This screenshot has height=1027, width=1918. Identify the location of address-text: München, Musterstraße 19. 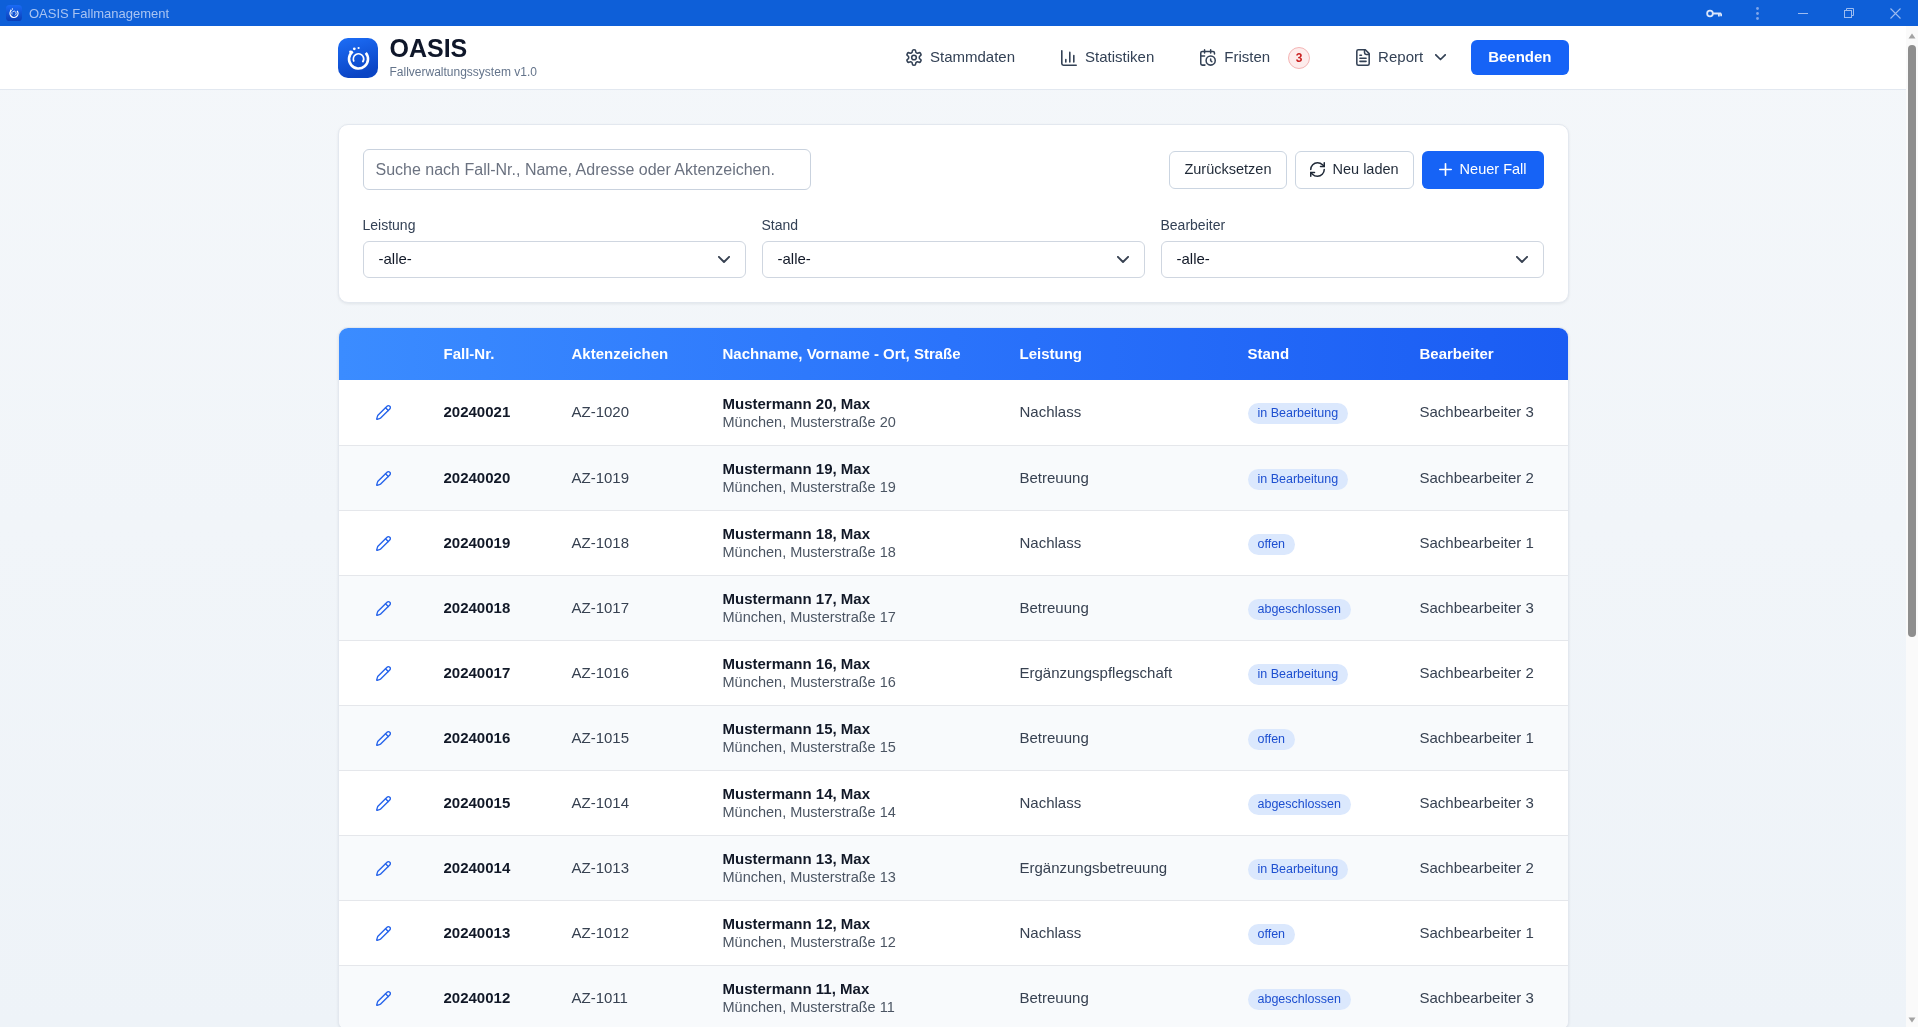
(809, 487).